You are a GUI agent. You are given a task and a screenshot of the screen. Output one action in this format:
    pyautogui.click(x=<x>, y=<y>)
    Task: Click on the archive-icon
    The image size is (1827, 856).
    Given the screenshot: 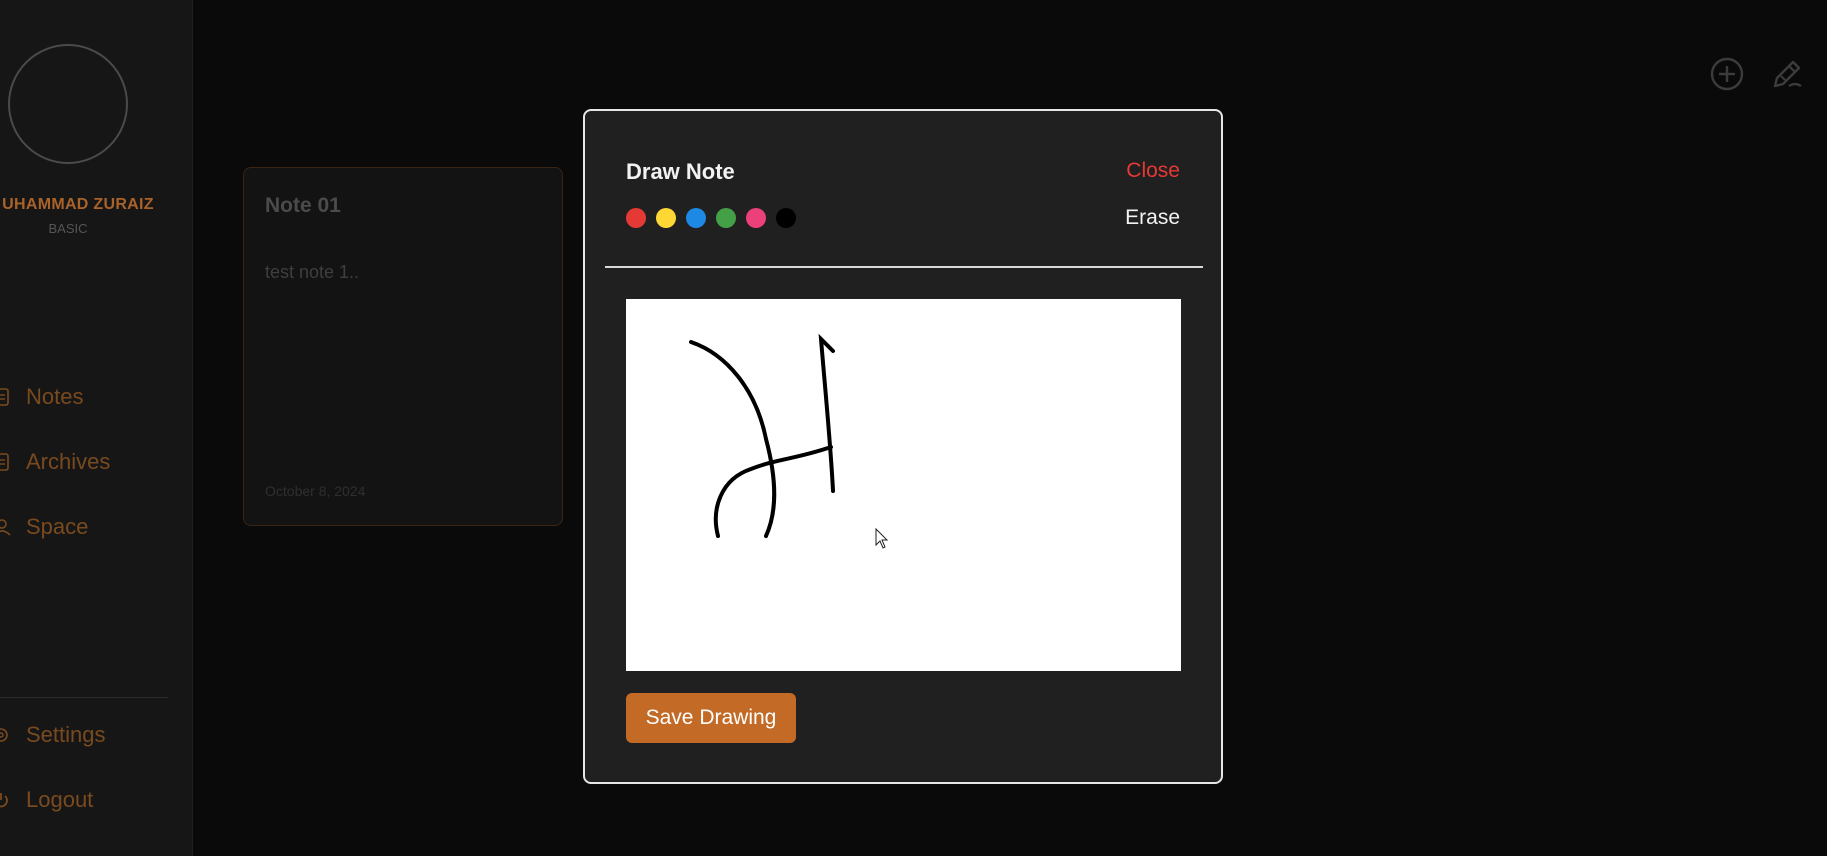 What is the action you would take?
    pyautogui.click(x=7, y=462)
    